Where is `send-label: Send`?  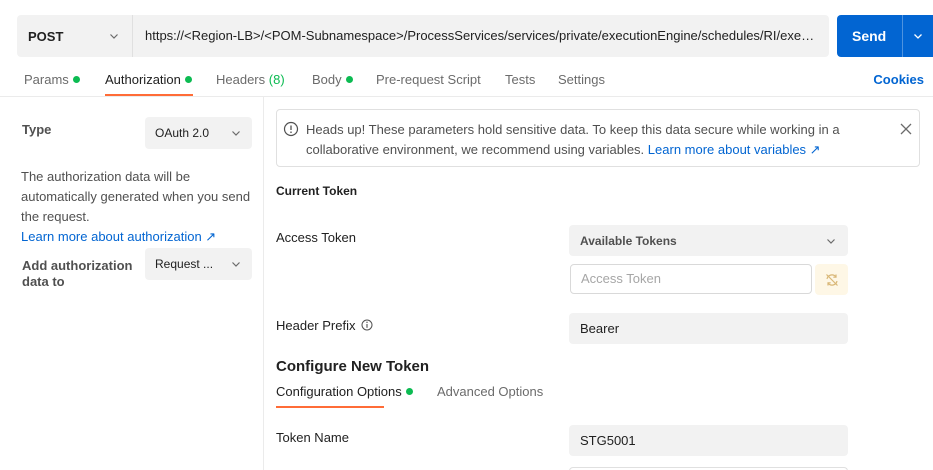
send-label: Send is located at coordinates (869, 36).